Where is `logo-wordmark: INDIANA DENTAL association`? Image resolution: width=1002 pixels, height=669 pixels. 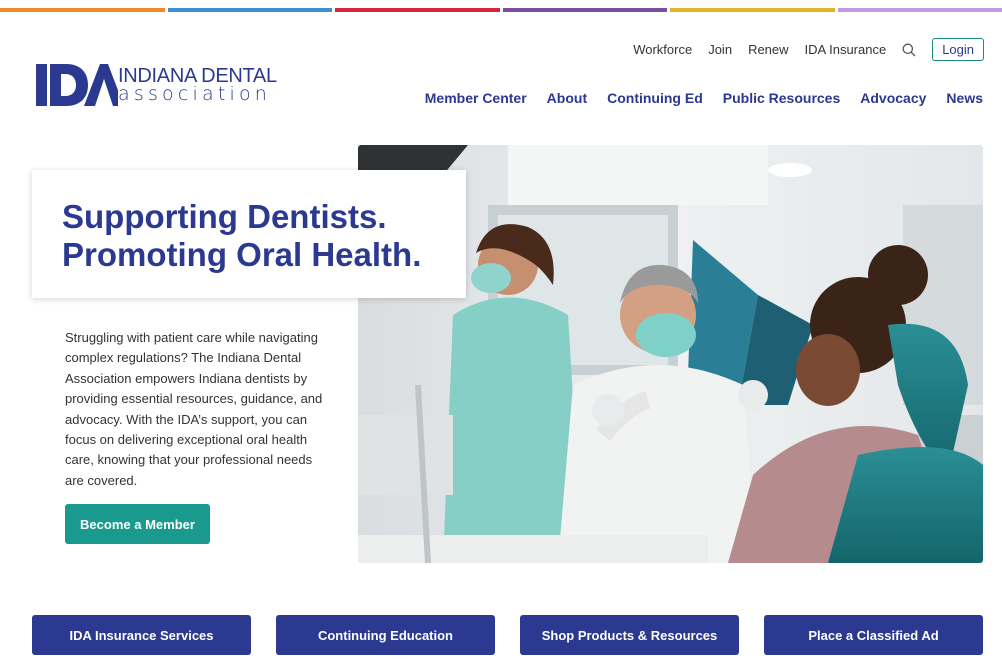 logo-wordmark: INDIANA DENTAL association is located at coordinates (197, 85).